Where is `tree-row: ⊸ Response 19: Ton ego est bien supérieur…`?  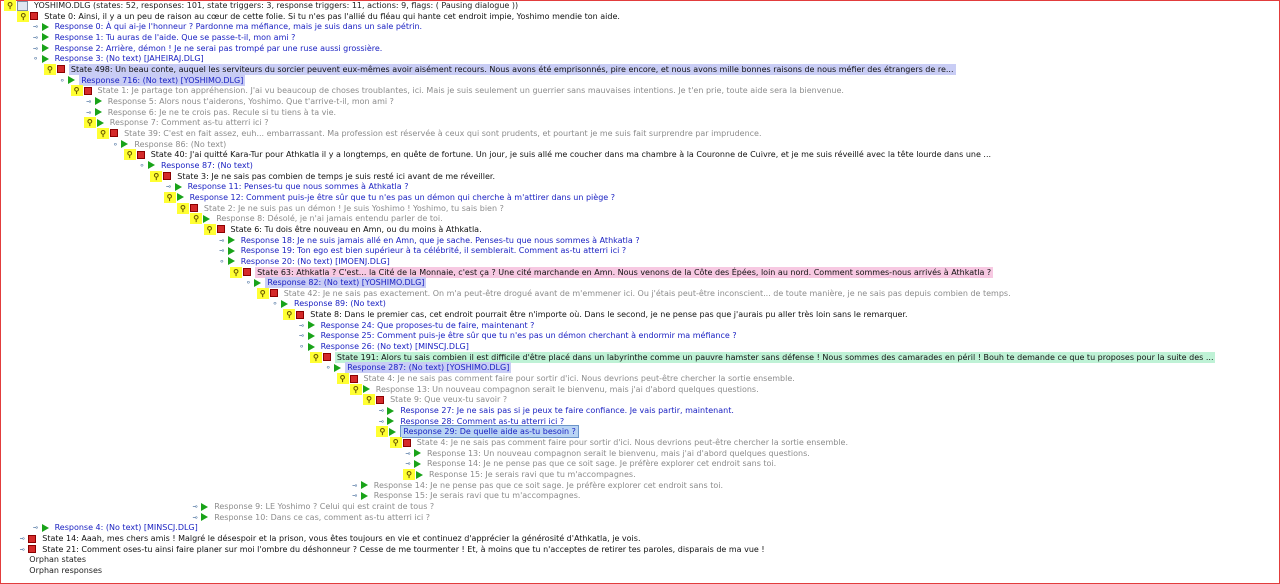 tree-row: ⊸ Response 19: Ton ego est bien supérieur… is located at coordinates (422, 250).